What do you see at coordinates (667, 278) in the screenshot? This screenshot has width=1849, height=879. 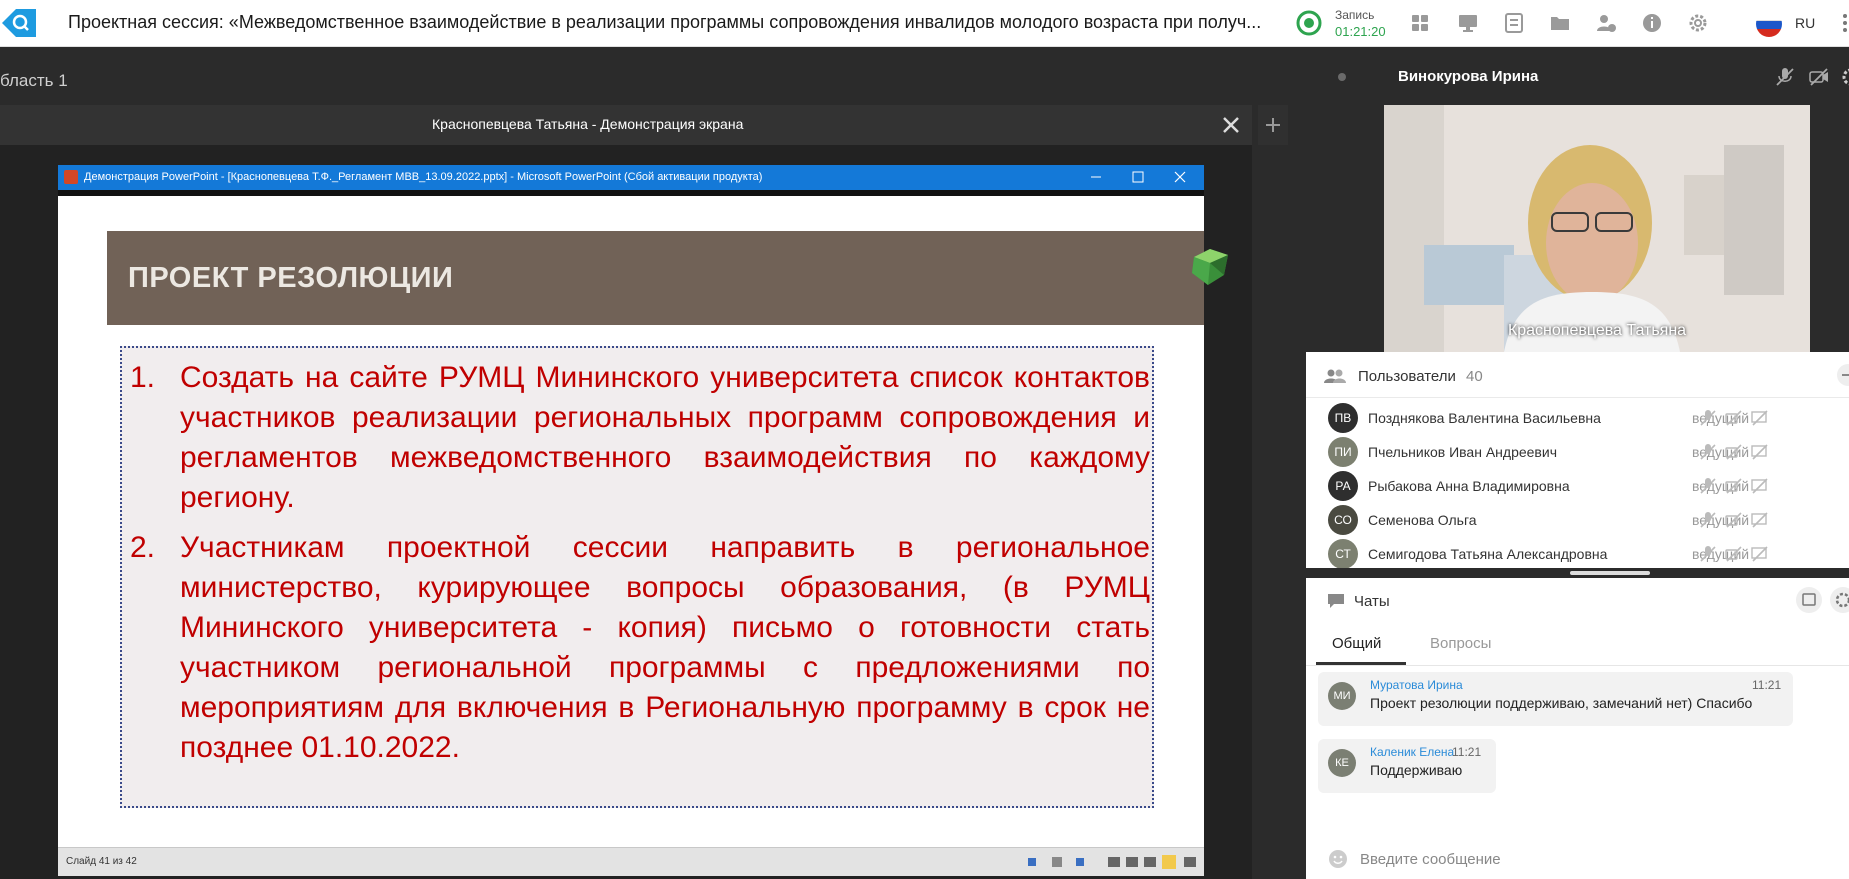 I see `slide-header: ПРОЕКТ РЕЗОЛЮЦИИ` at bounding box center [667, 278].